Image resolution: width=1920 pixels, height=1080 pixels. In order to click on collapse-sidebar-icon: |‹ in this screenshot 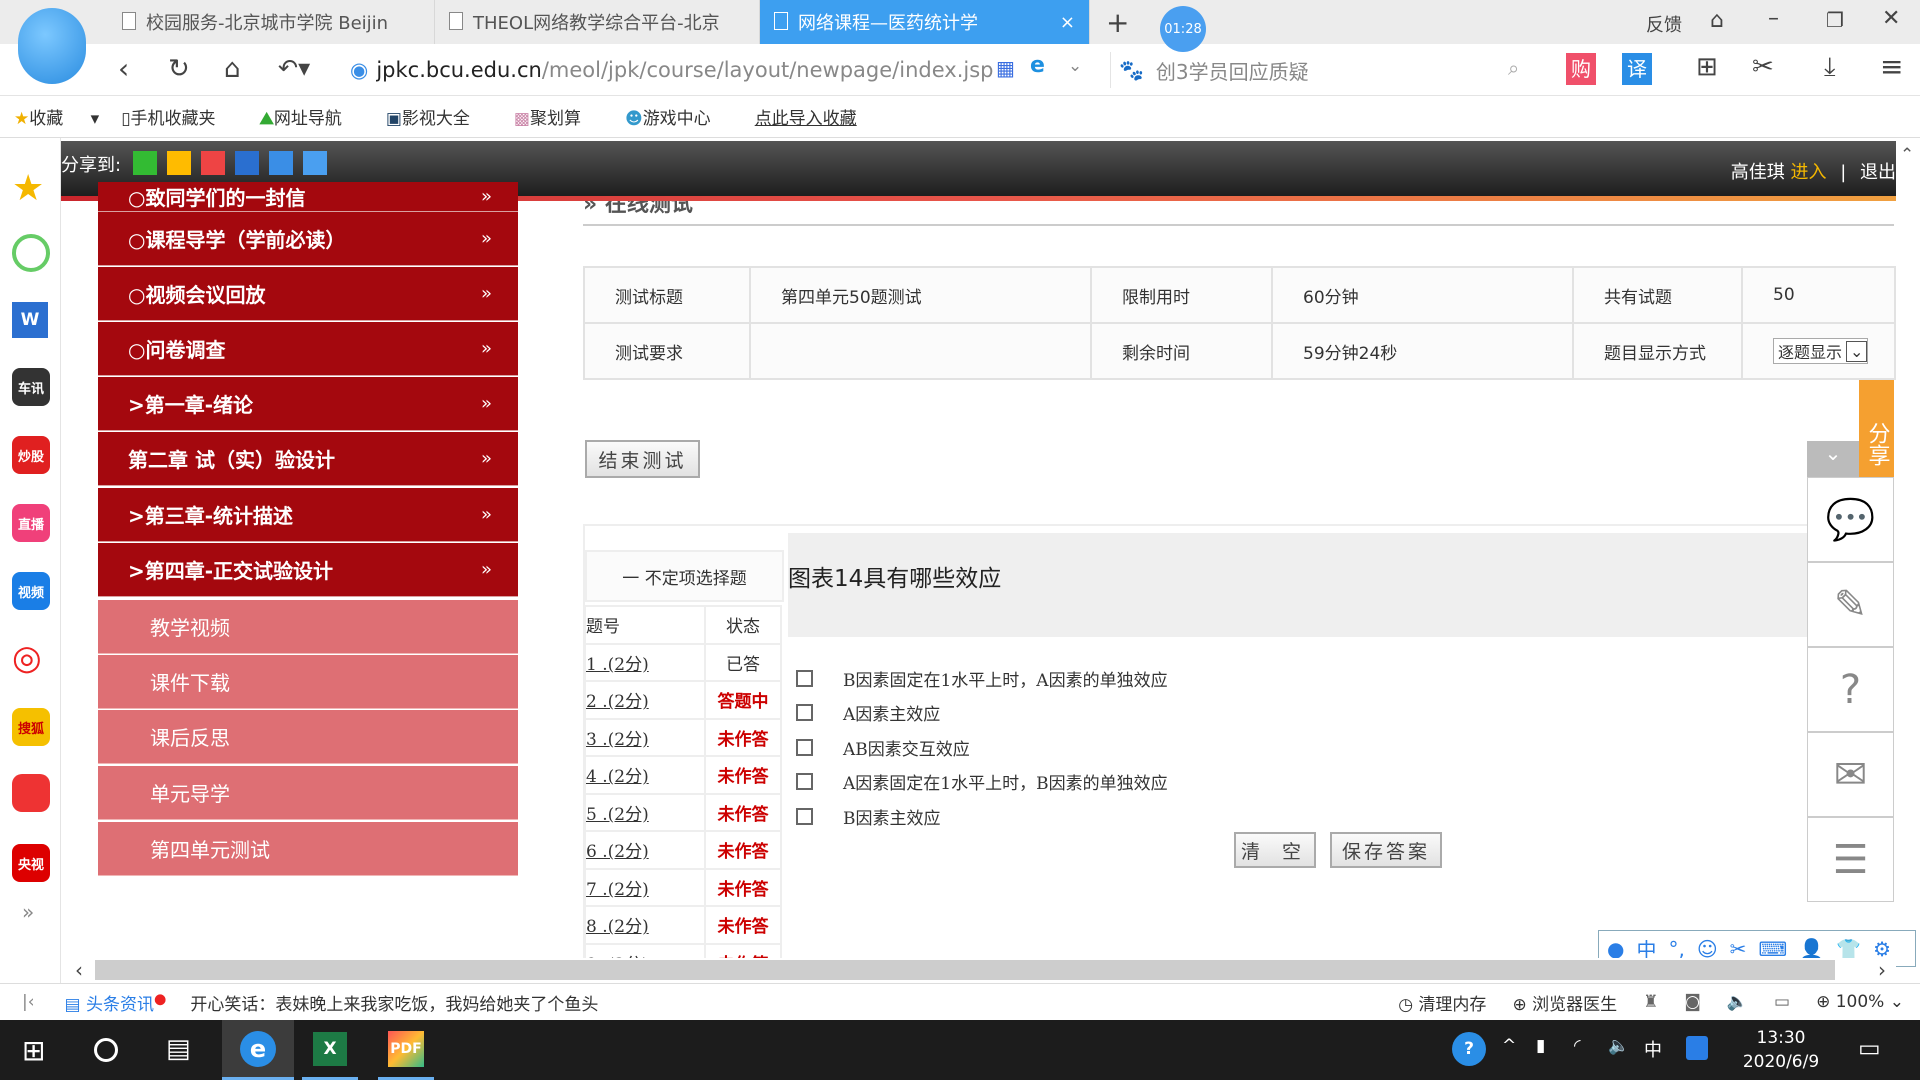, I will do `click(28, 1002)`.